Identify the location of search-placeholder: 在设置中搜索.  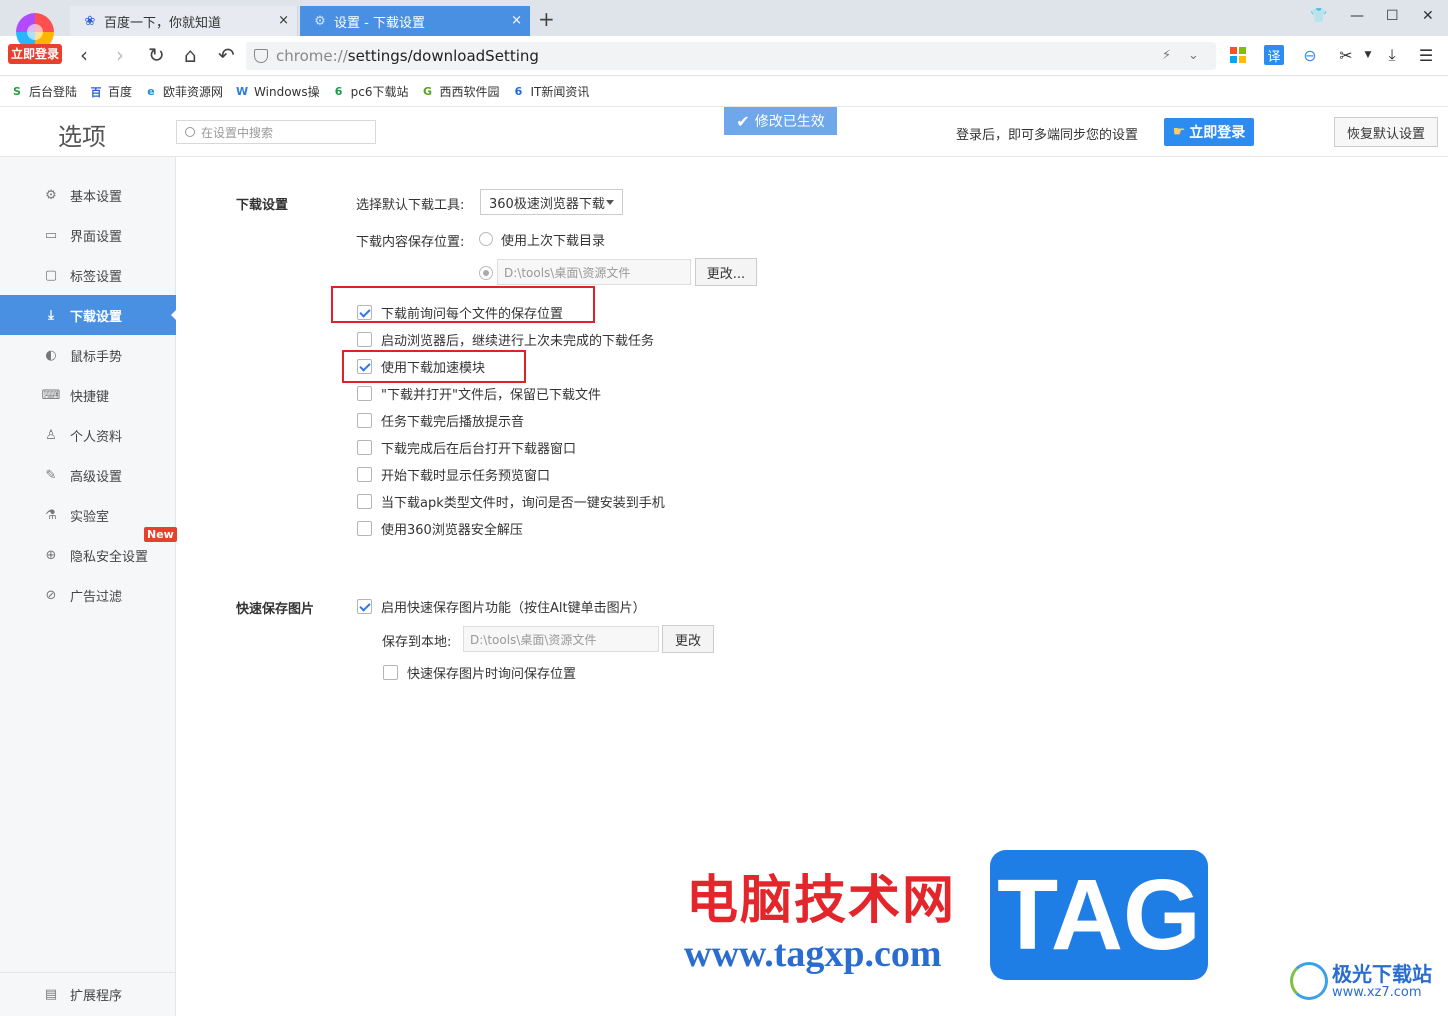
(237, 132).